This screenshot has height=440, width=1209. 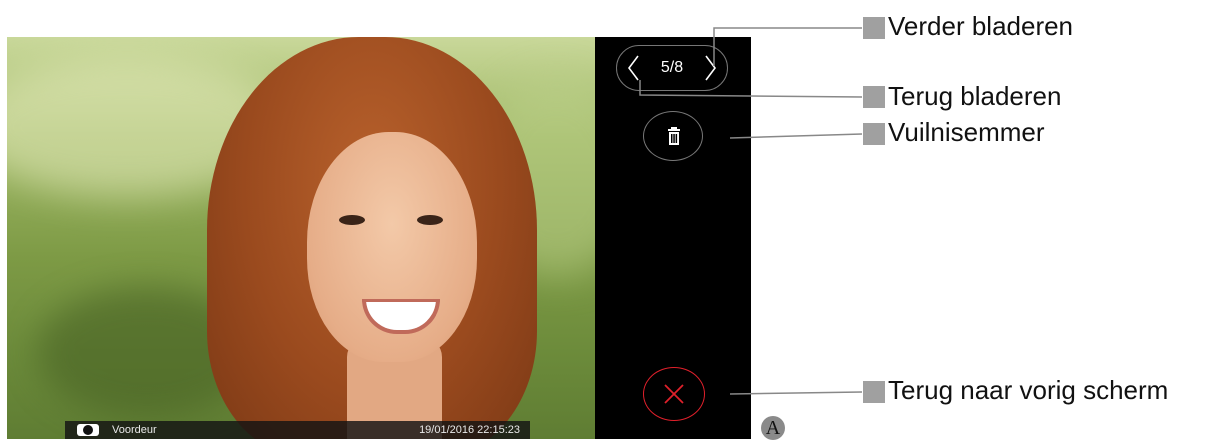 I want to click on trash-icon, so click(x=674, y=136).